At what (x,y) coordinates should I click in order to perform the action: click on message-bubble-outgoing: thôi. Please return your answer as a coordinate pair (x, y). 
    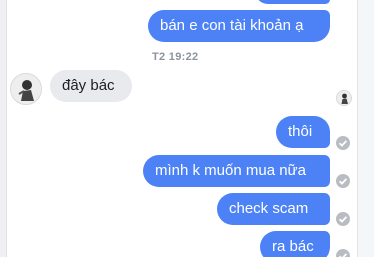
    Looking at the image, I should click on (303, 132).